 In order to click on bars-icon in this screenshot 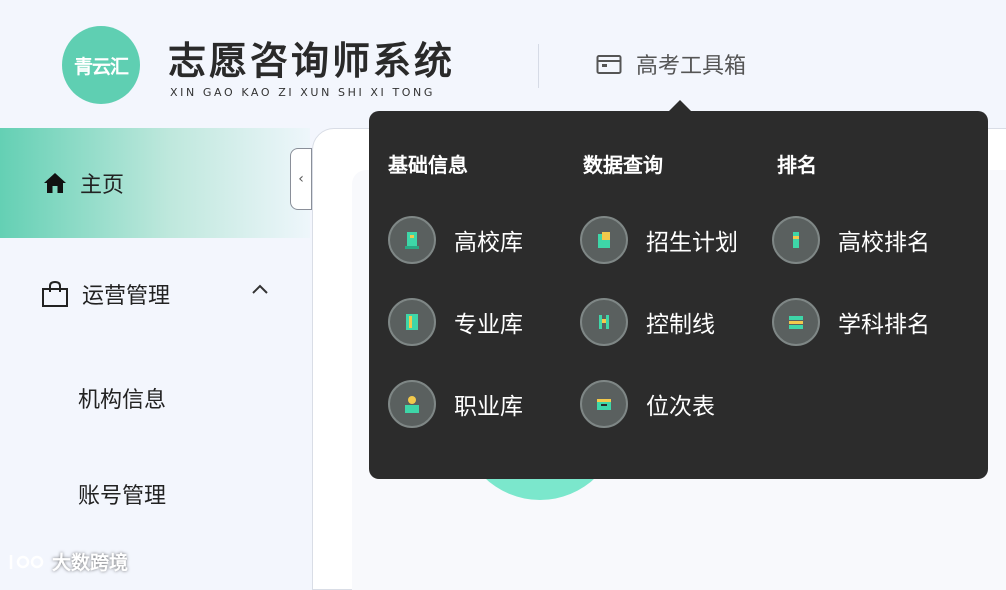, I will do `click(604, 322)`.